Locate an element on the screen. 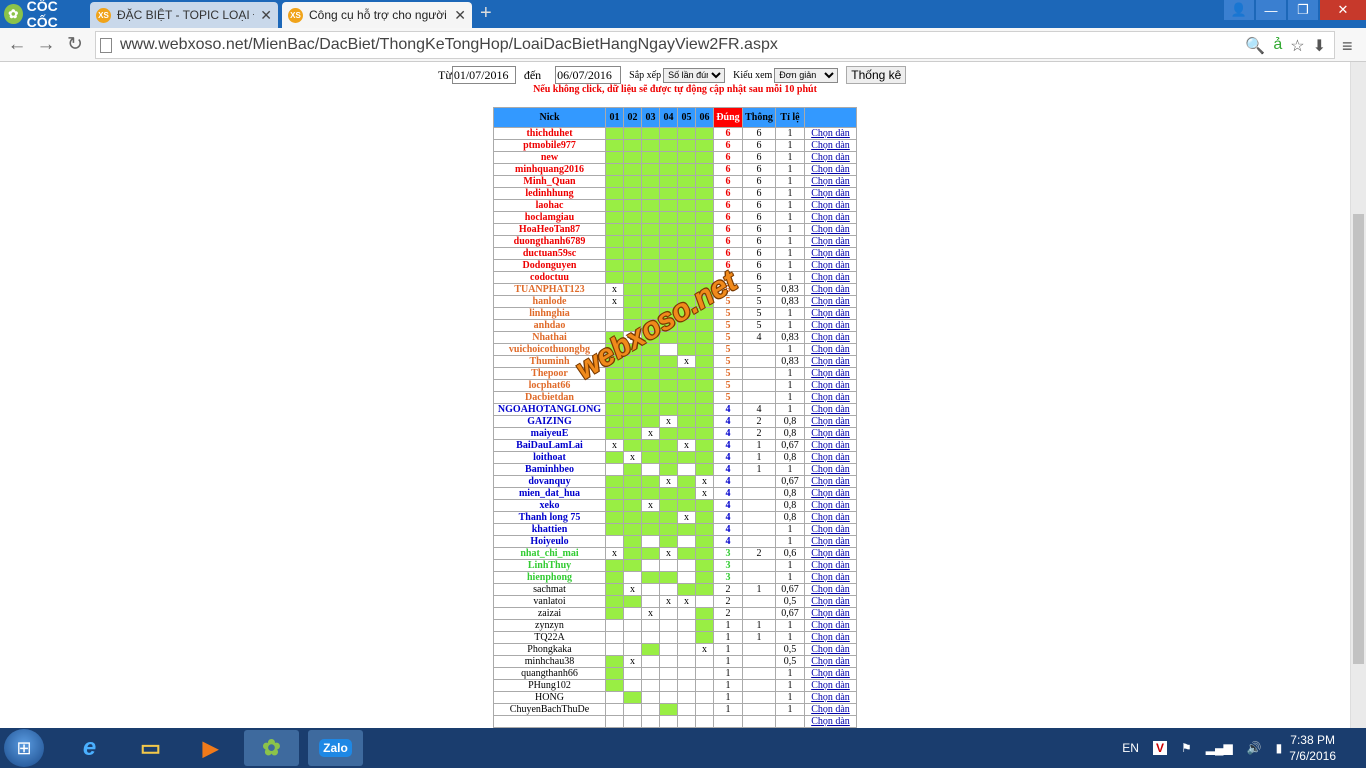 The width and height of the screenshot is (1366, 768). search-icon: 🔍 is located at coordinates (1255, 46).